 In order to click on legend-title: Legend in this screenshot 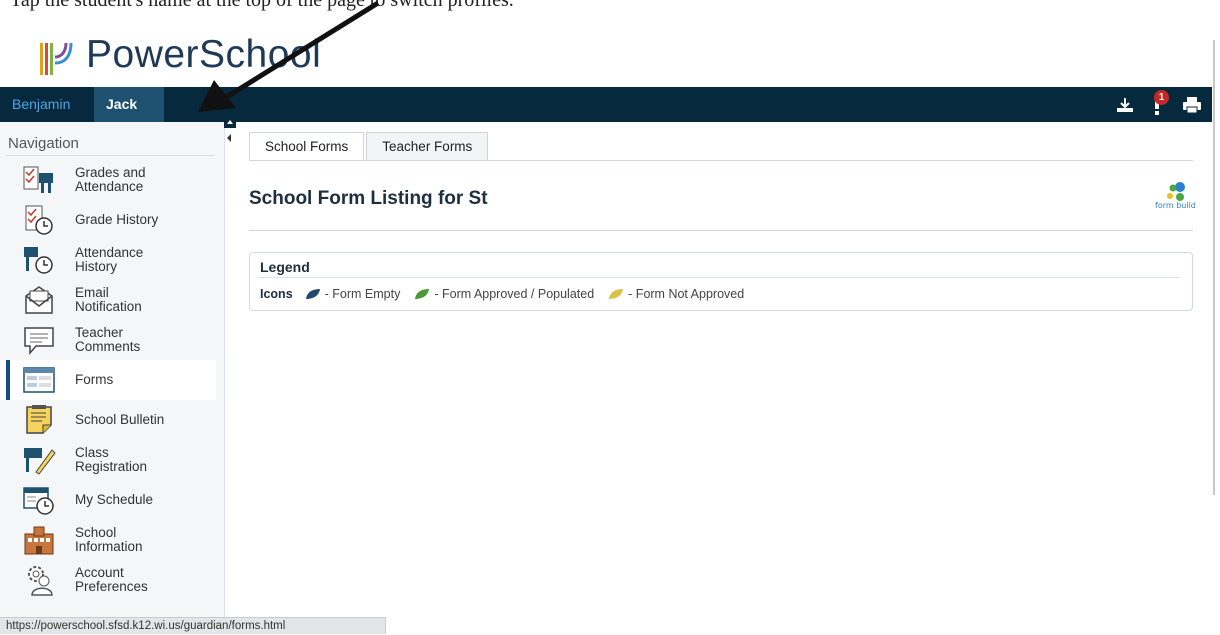, I will do `click(285, 267)`.